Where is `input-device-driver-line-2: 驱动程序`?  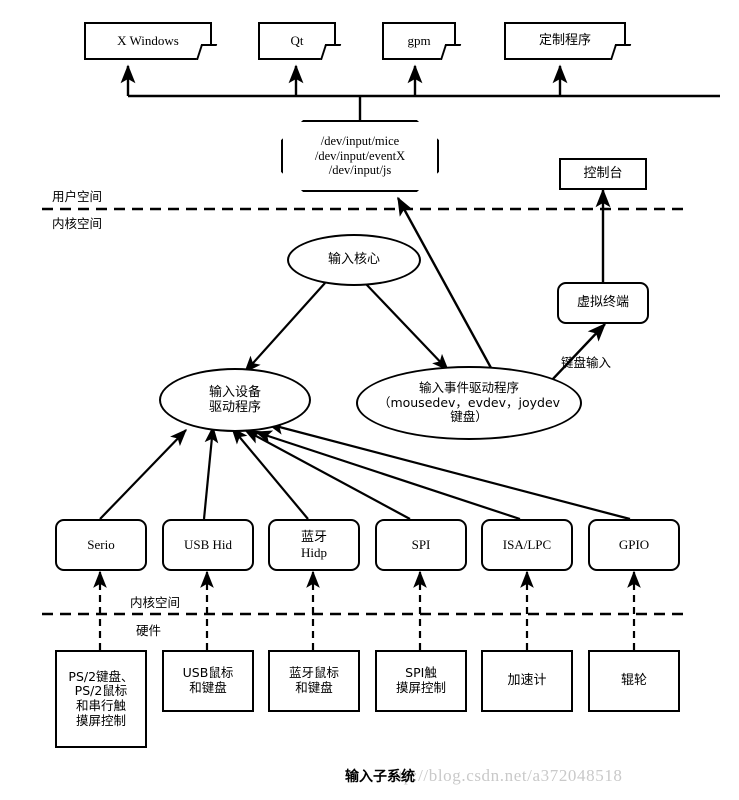 input-device-driver-line-2: 驱动程序 is located at coordinates (234, 407).